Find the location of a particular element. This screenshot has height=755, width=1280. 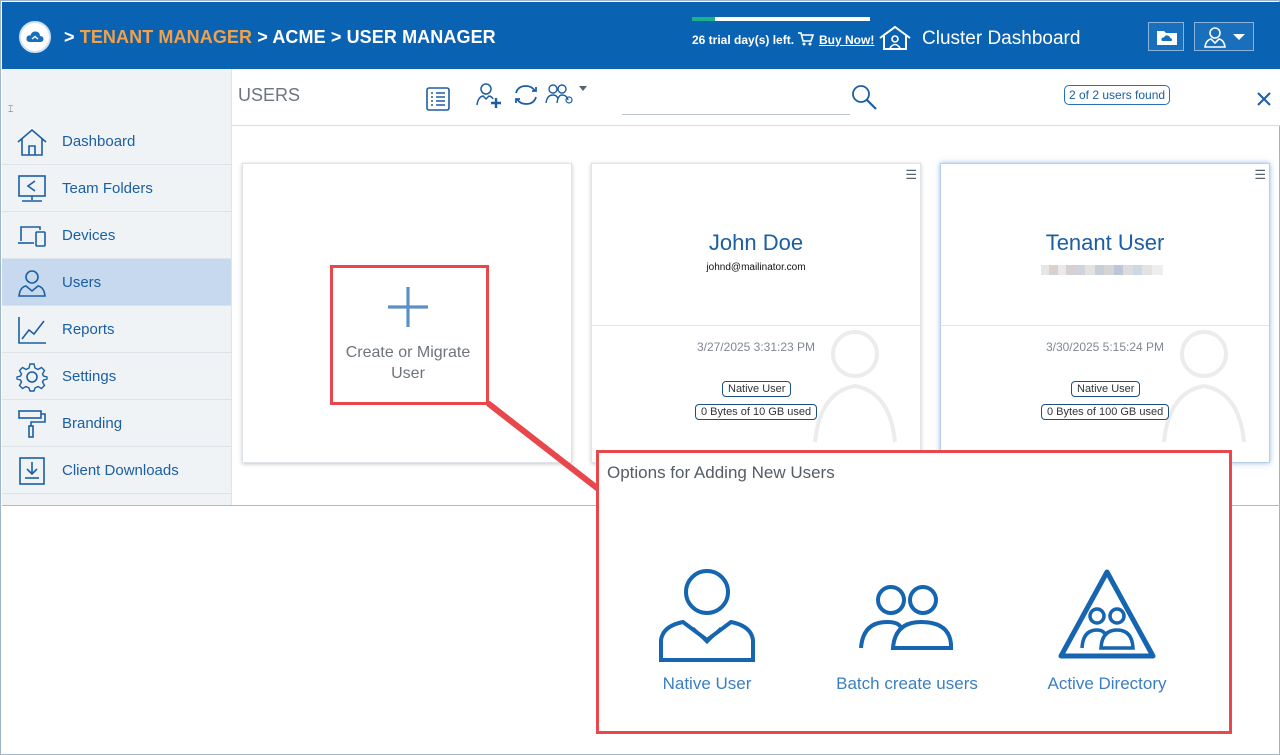

search-icon is located at coordinates (864, 97).